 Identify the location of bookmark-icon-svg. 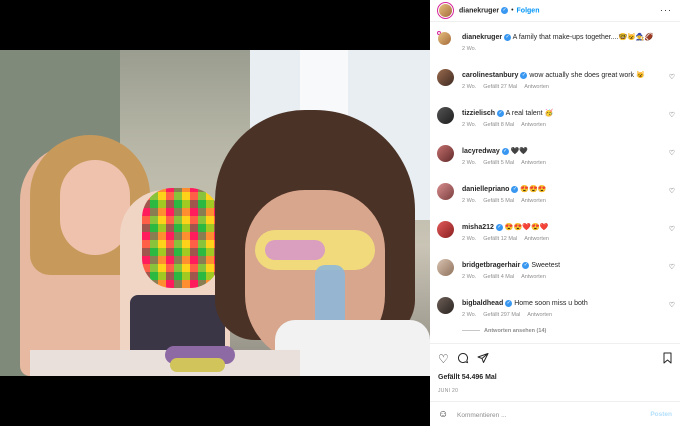
(667, 358).